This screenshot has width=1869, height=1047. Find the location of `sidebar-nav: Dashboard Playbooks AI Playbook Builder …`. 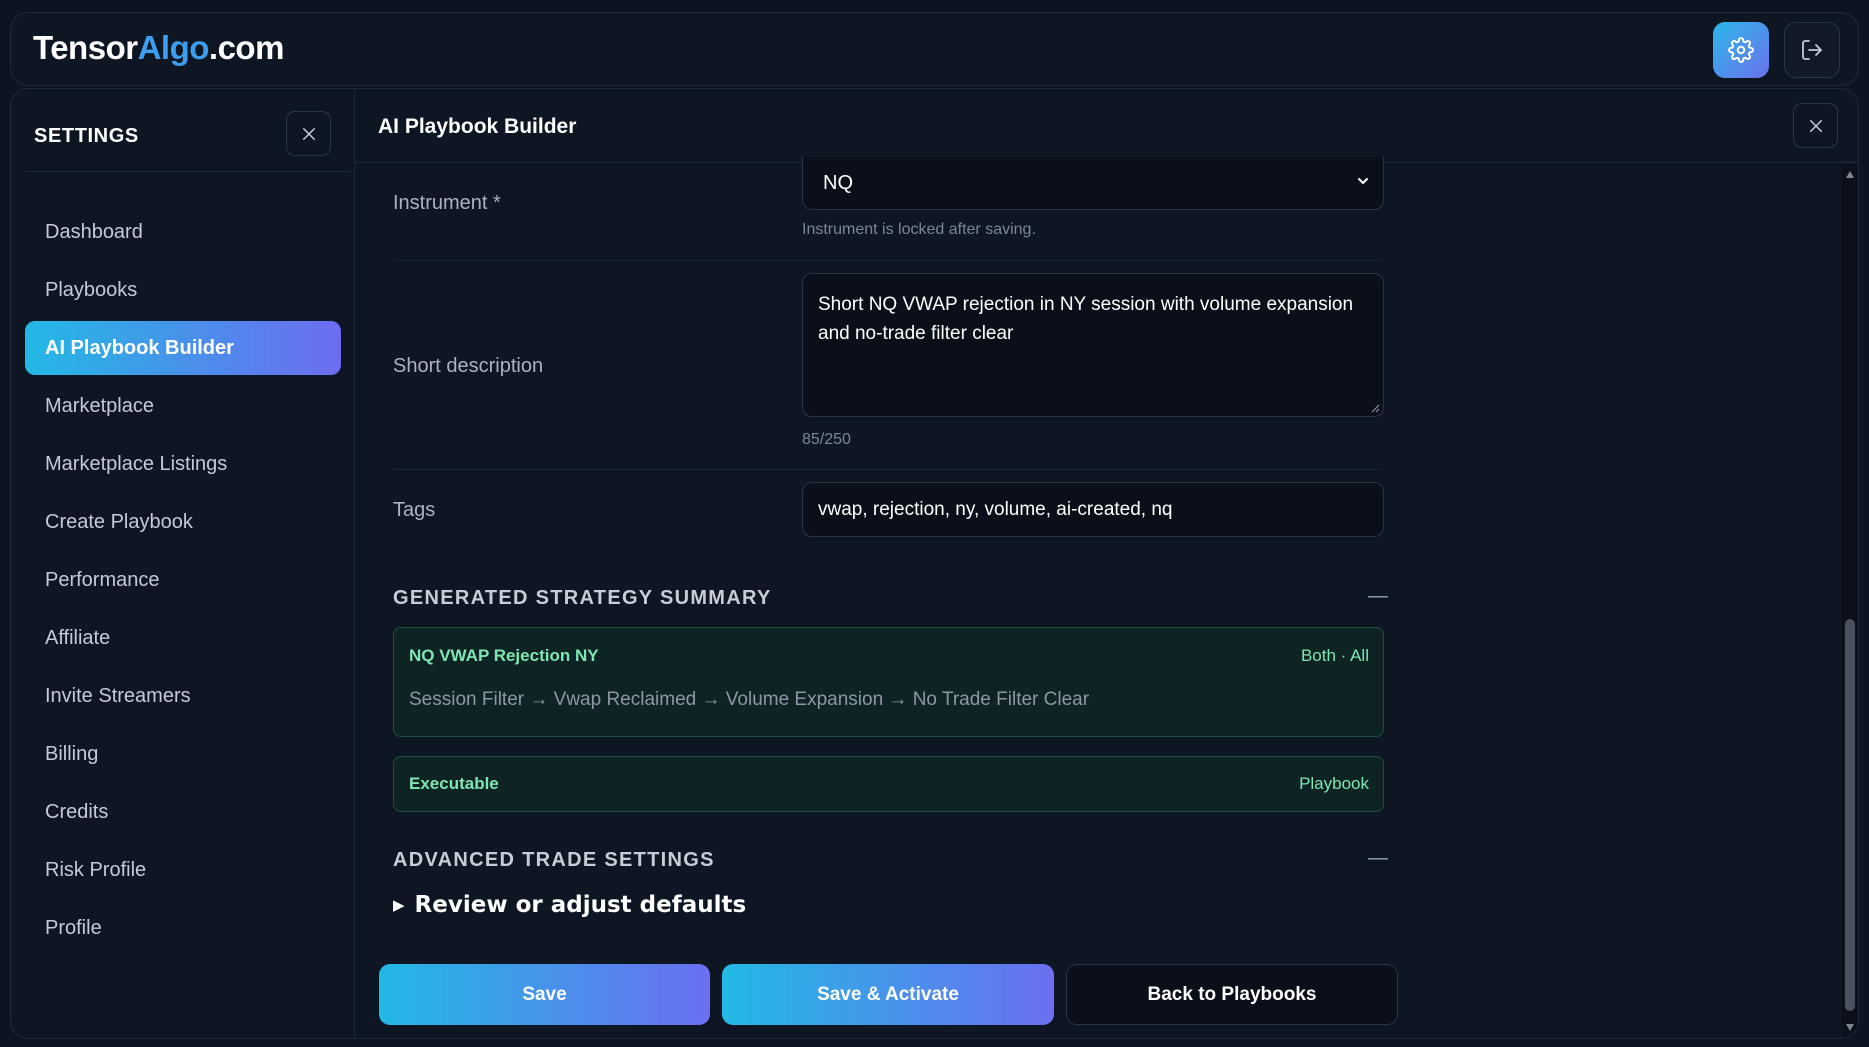

sidebar-nav: Dashboard Playbooks AI Playbook Builder … is located at coordinates (183, 582).